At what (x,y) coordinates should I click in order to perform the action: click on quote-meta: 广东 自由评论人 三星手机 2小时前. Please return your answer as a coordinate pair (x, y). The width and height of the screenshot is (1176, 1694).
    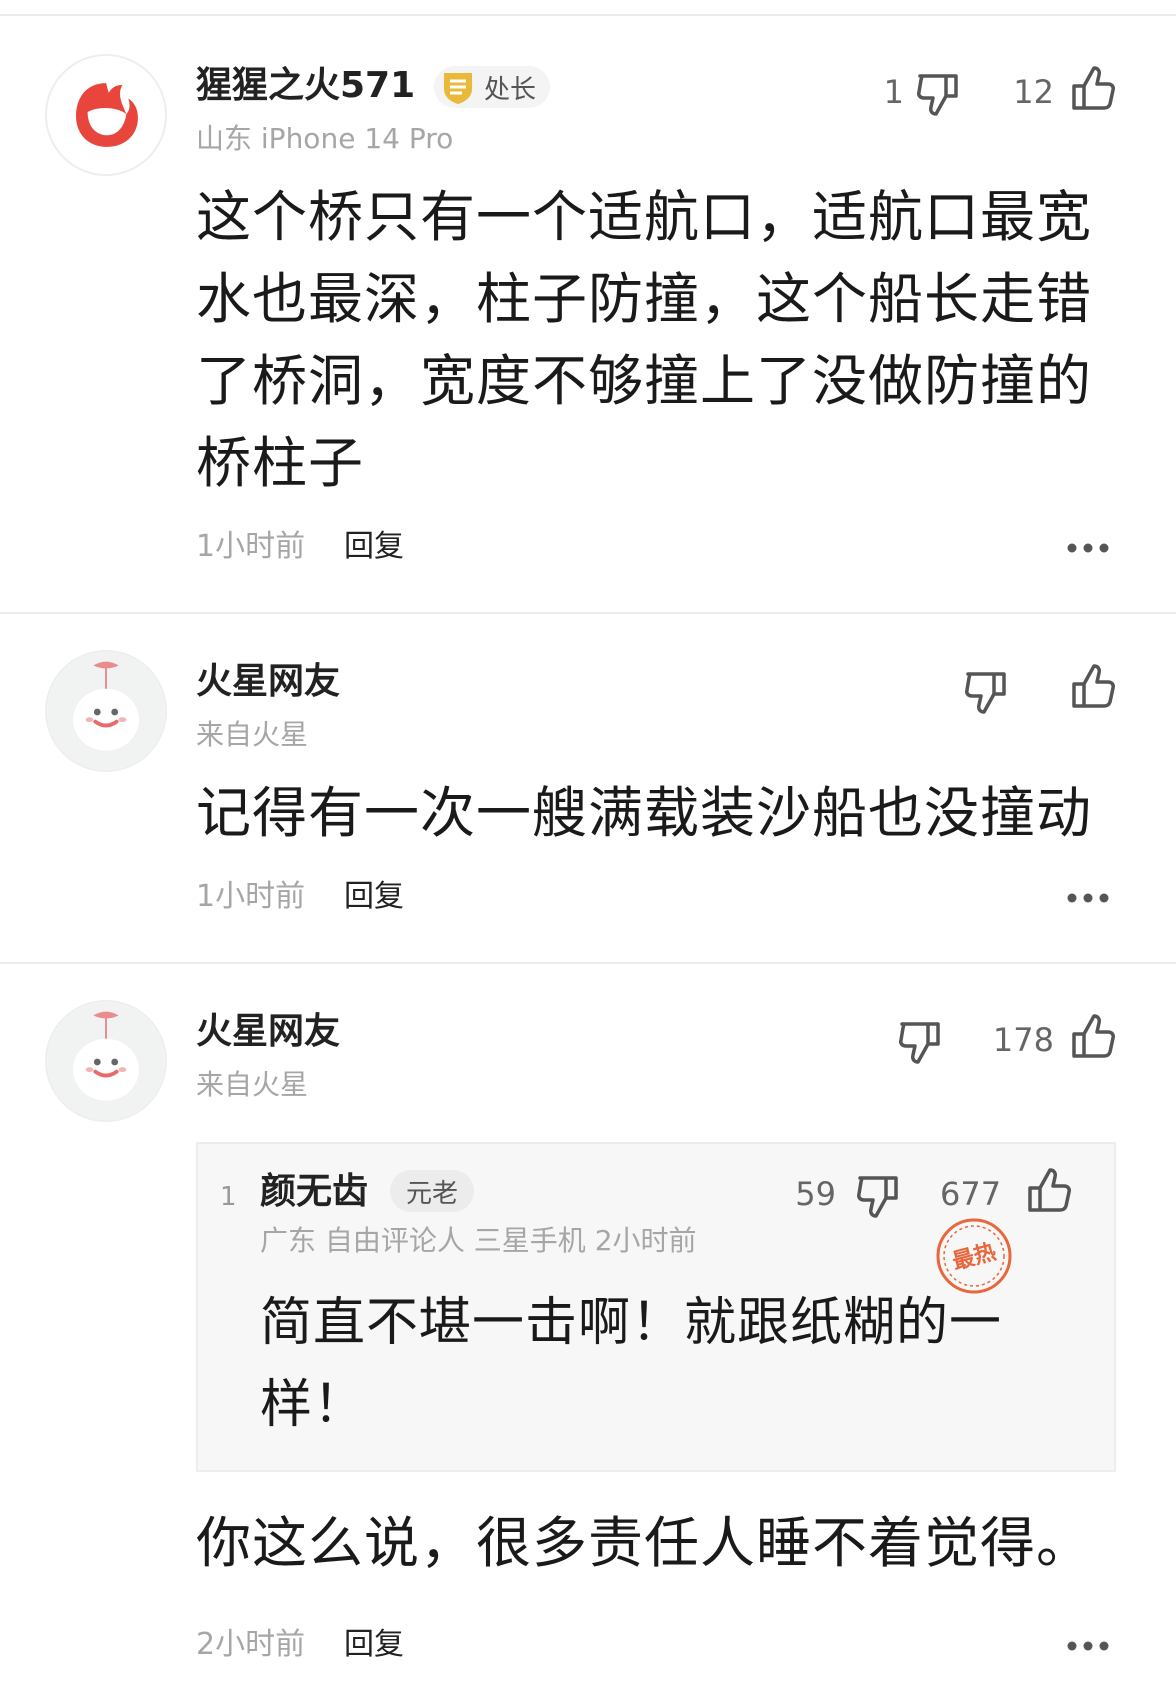
    Looking at the image, I should click on (478, 1240).